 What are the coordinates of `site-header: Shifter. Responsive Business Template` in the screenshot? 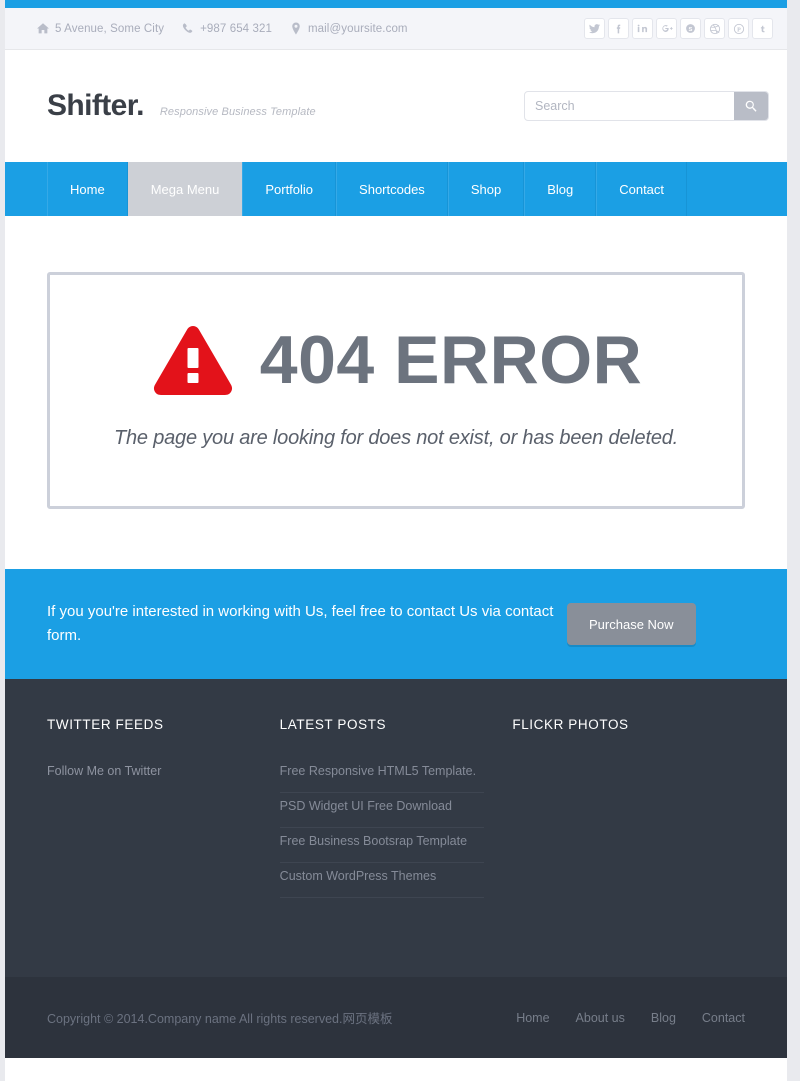 It's located at (396, 106).